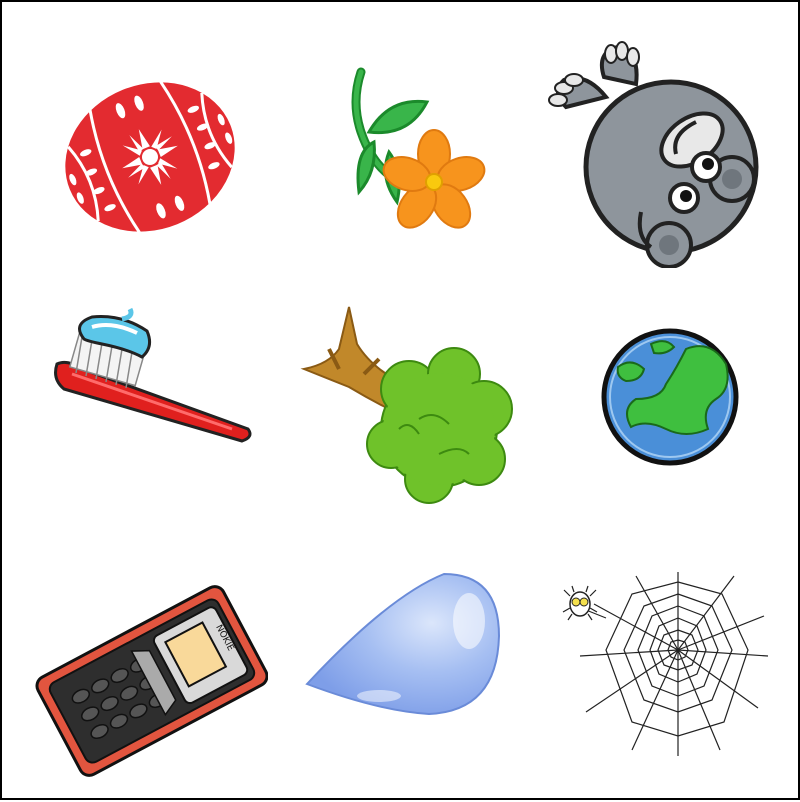 The height and width of the screenshot is (802, 800). I want to click on grid-cell-mobile-phone: NOKIE, so click(135, 669).